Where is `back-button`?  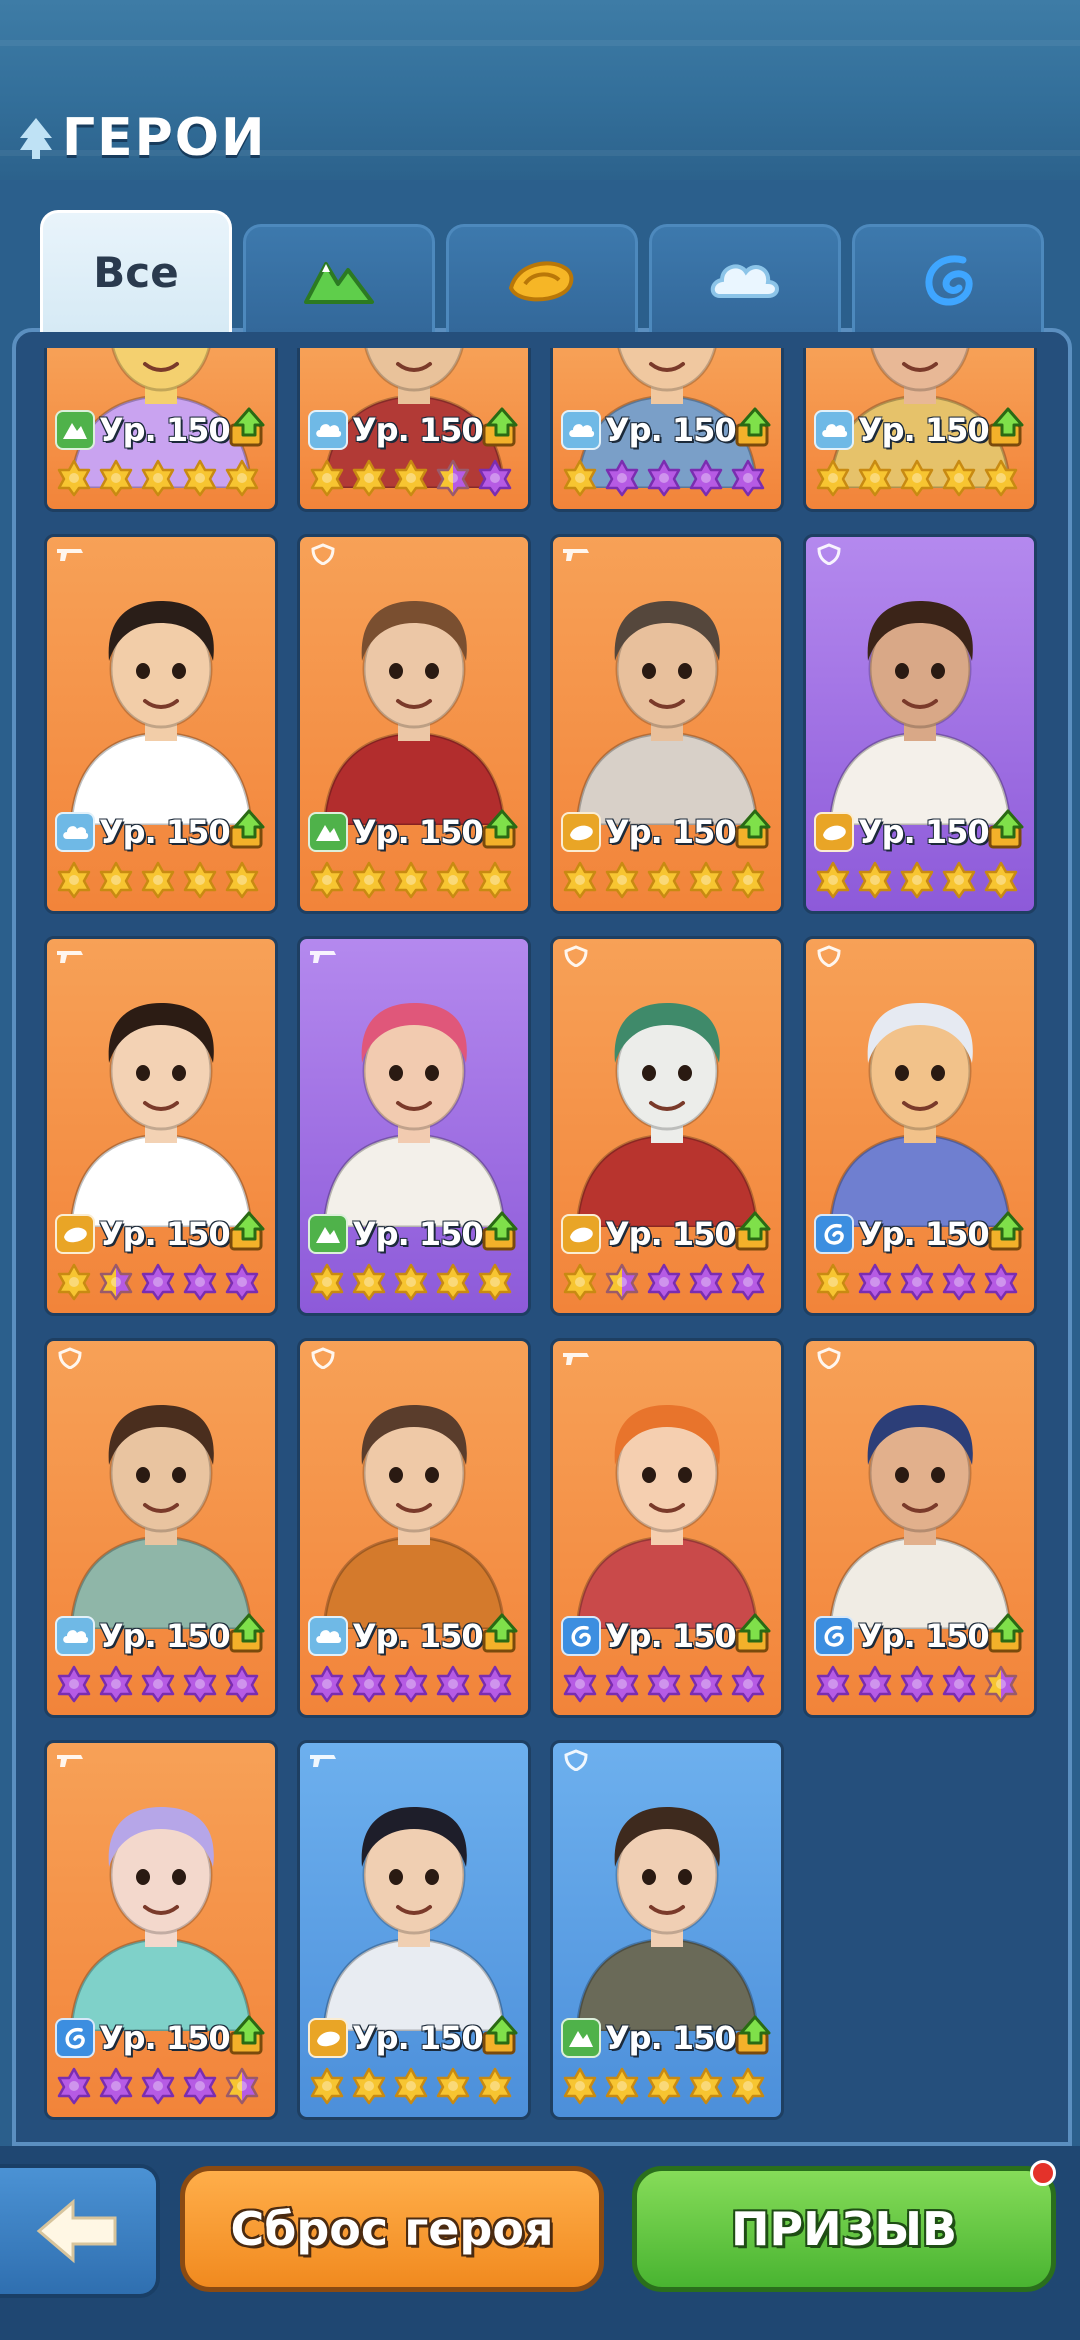
back-button is located at coordinates (80, 2231).